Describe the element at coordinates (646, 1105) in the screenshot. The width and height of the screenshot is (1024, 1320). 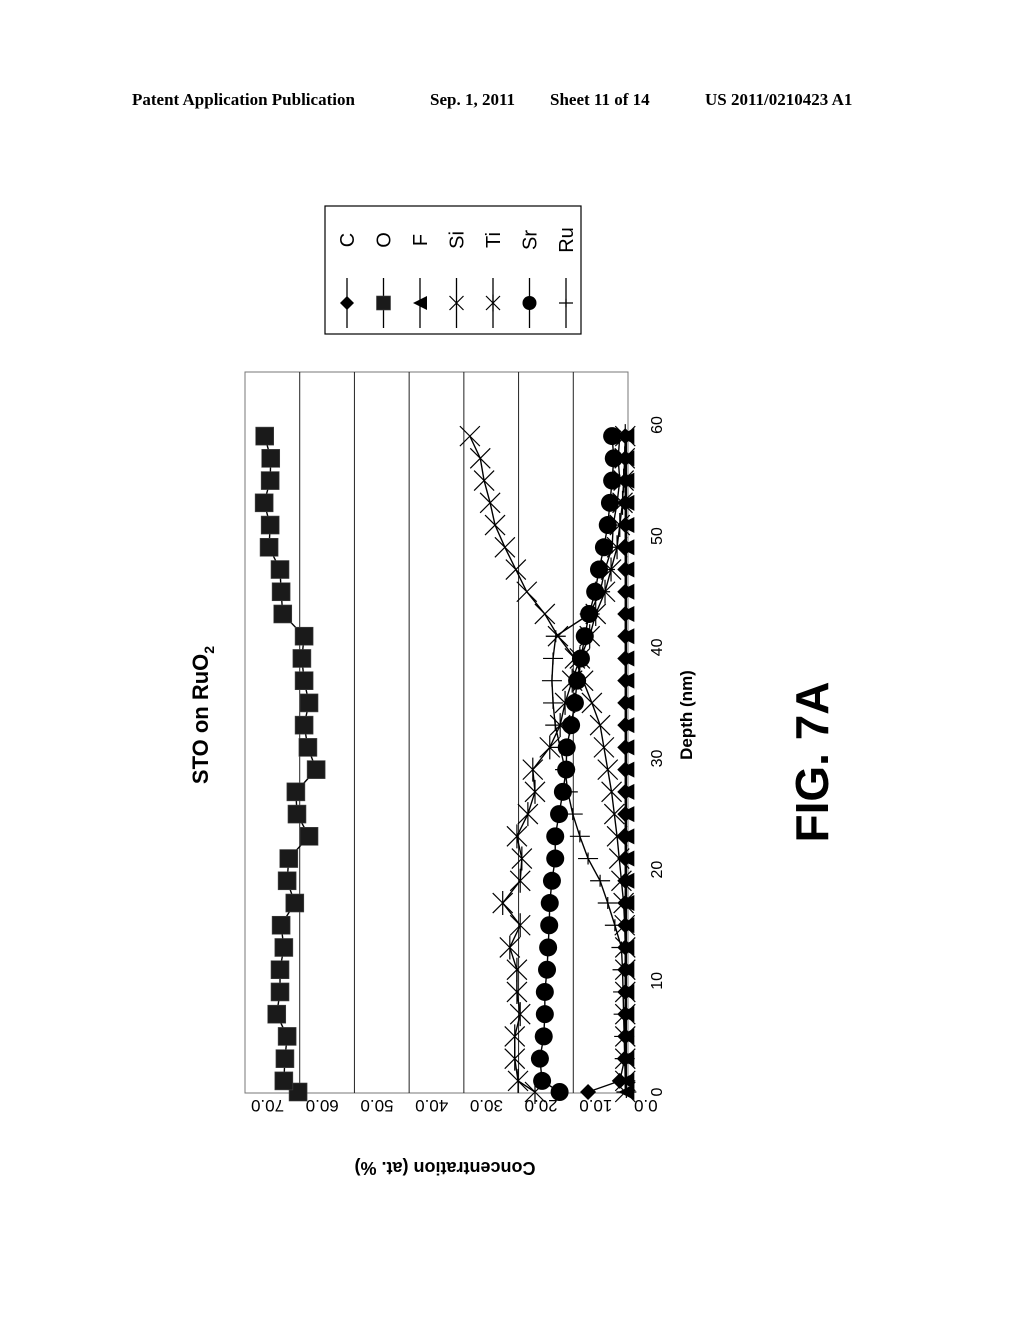
I see `y-tick-label: 0.0` at that location.